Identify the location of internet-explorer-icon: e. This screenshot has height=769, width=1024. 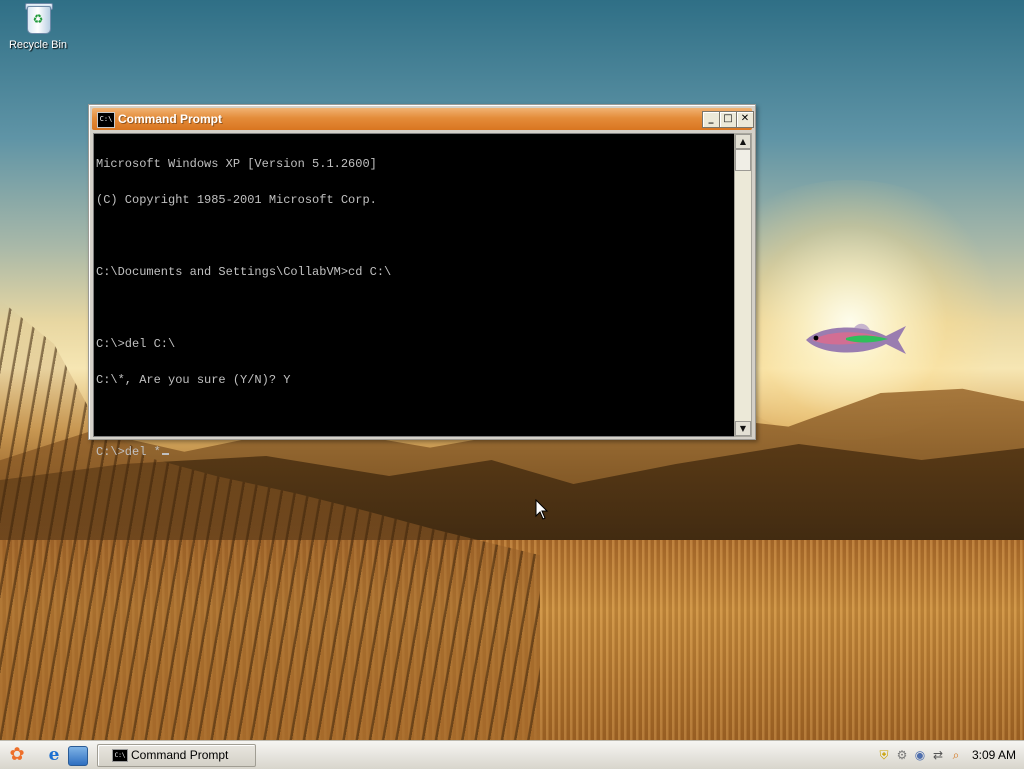
(54, 755).